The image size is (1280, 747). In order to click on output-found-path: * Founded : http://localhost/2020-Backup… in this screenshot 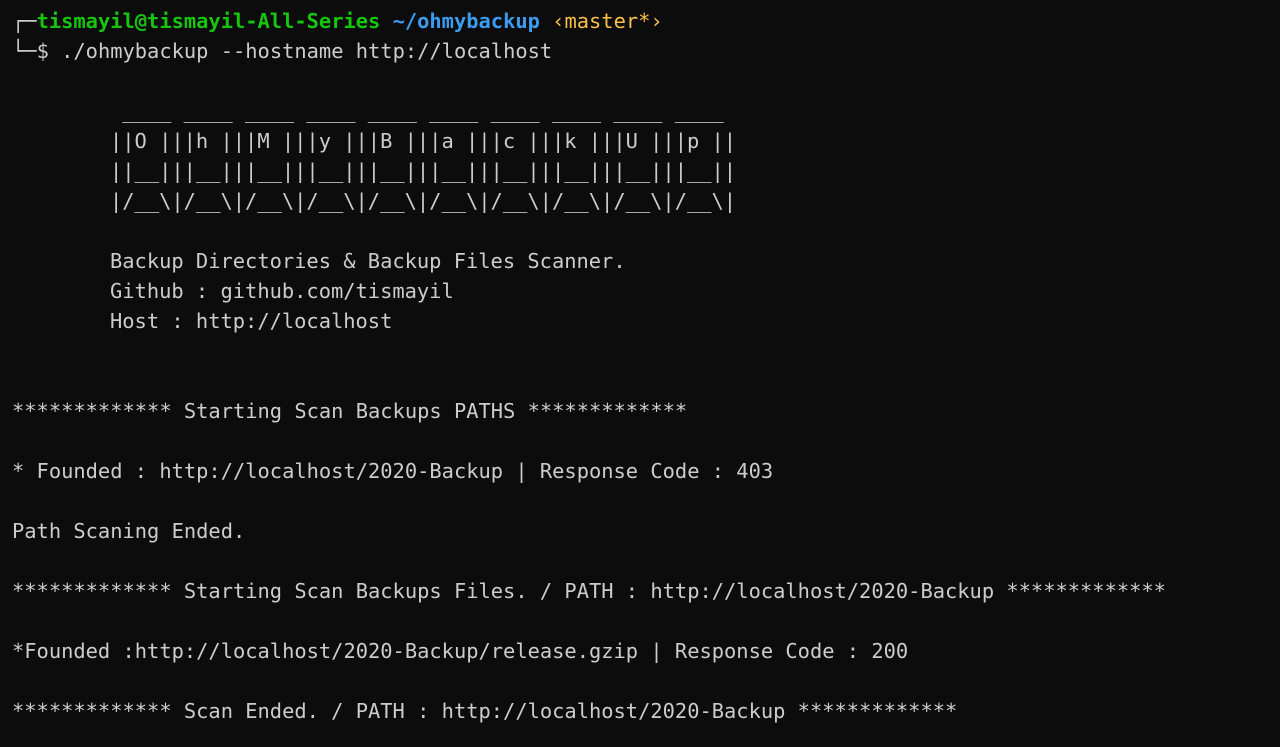, I will do `click(393, 471)`.